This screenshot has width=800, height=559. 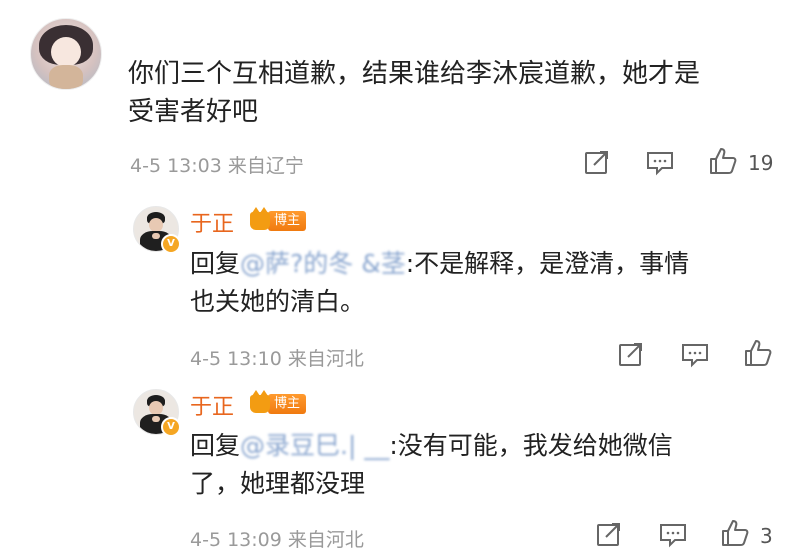 What do you see at coordinates (547, 263) in the screenshot?
I see `reply-text-line1: :不是解释，是澄清，事情` at bounding box center [547, 263].